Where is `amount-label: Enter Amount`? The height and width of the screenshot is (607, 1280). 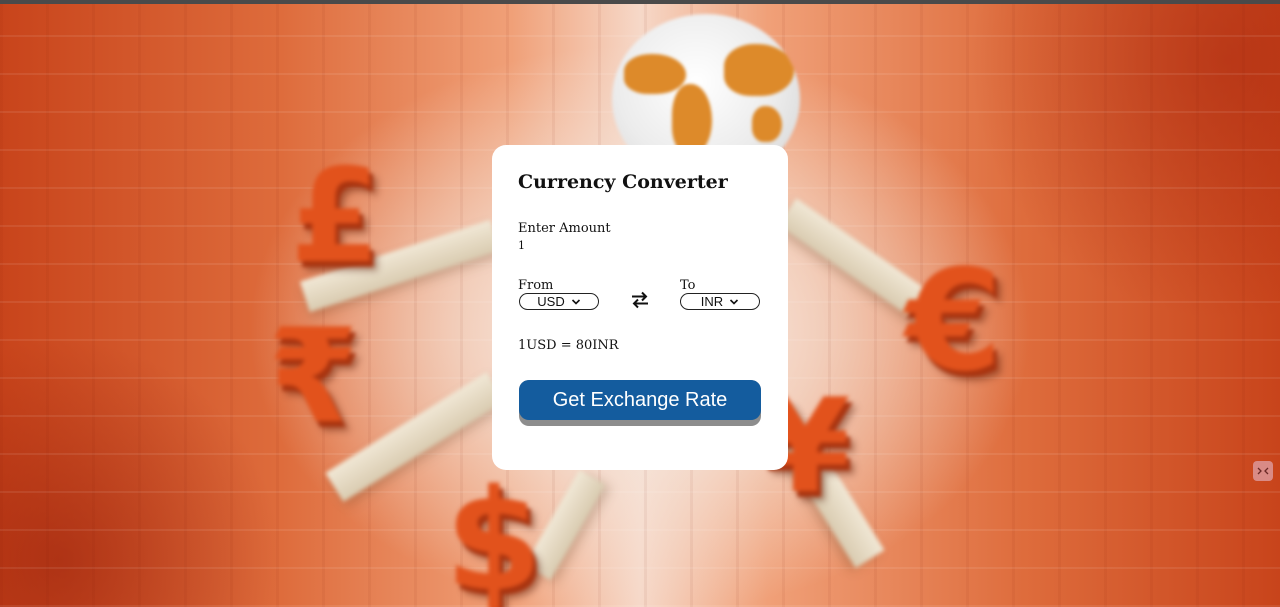
amount-label: Enter Amount is located at coordinates (564, 228).